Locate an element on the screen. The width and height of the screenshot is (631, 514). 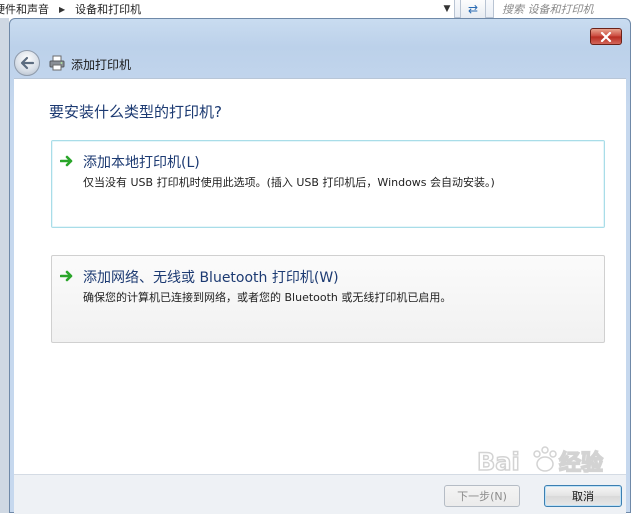
option-title: 添加本地打印机(L) is located at coordinates (141, 163).